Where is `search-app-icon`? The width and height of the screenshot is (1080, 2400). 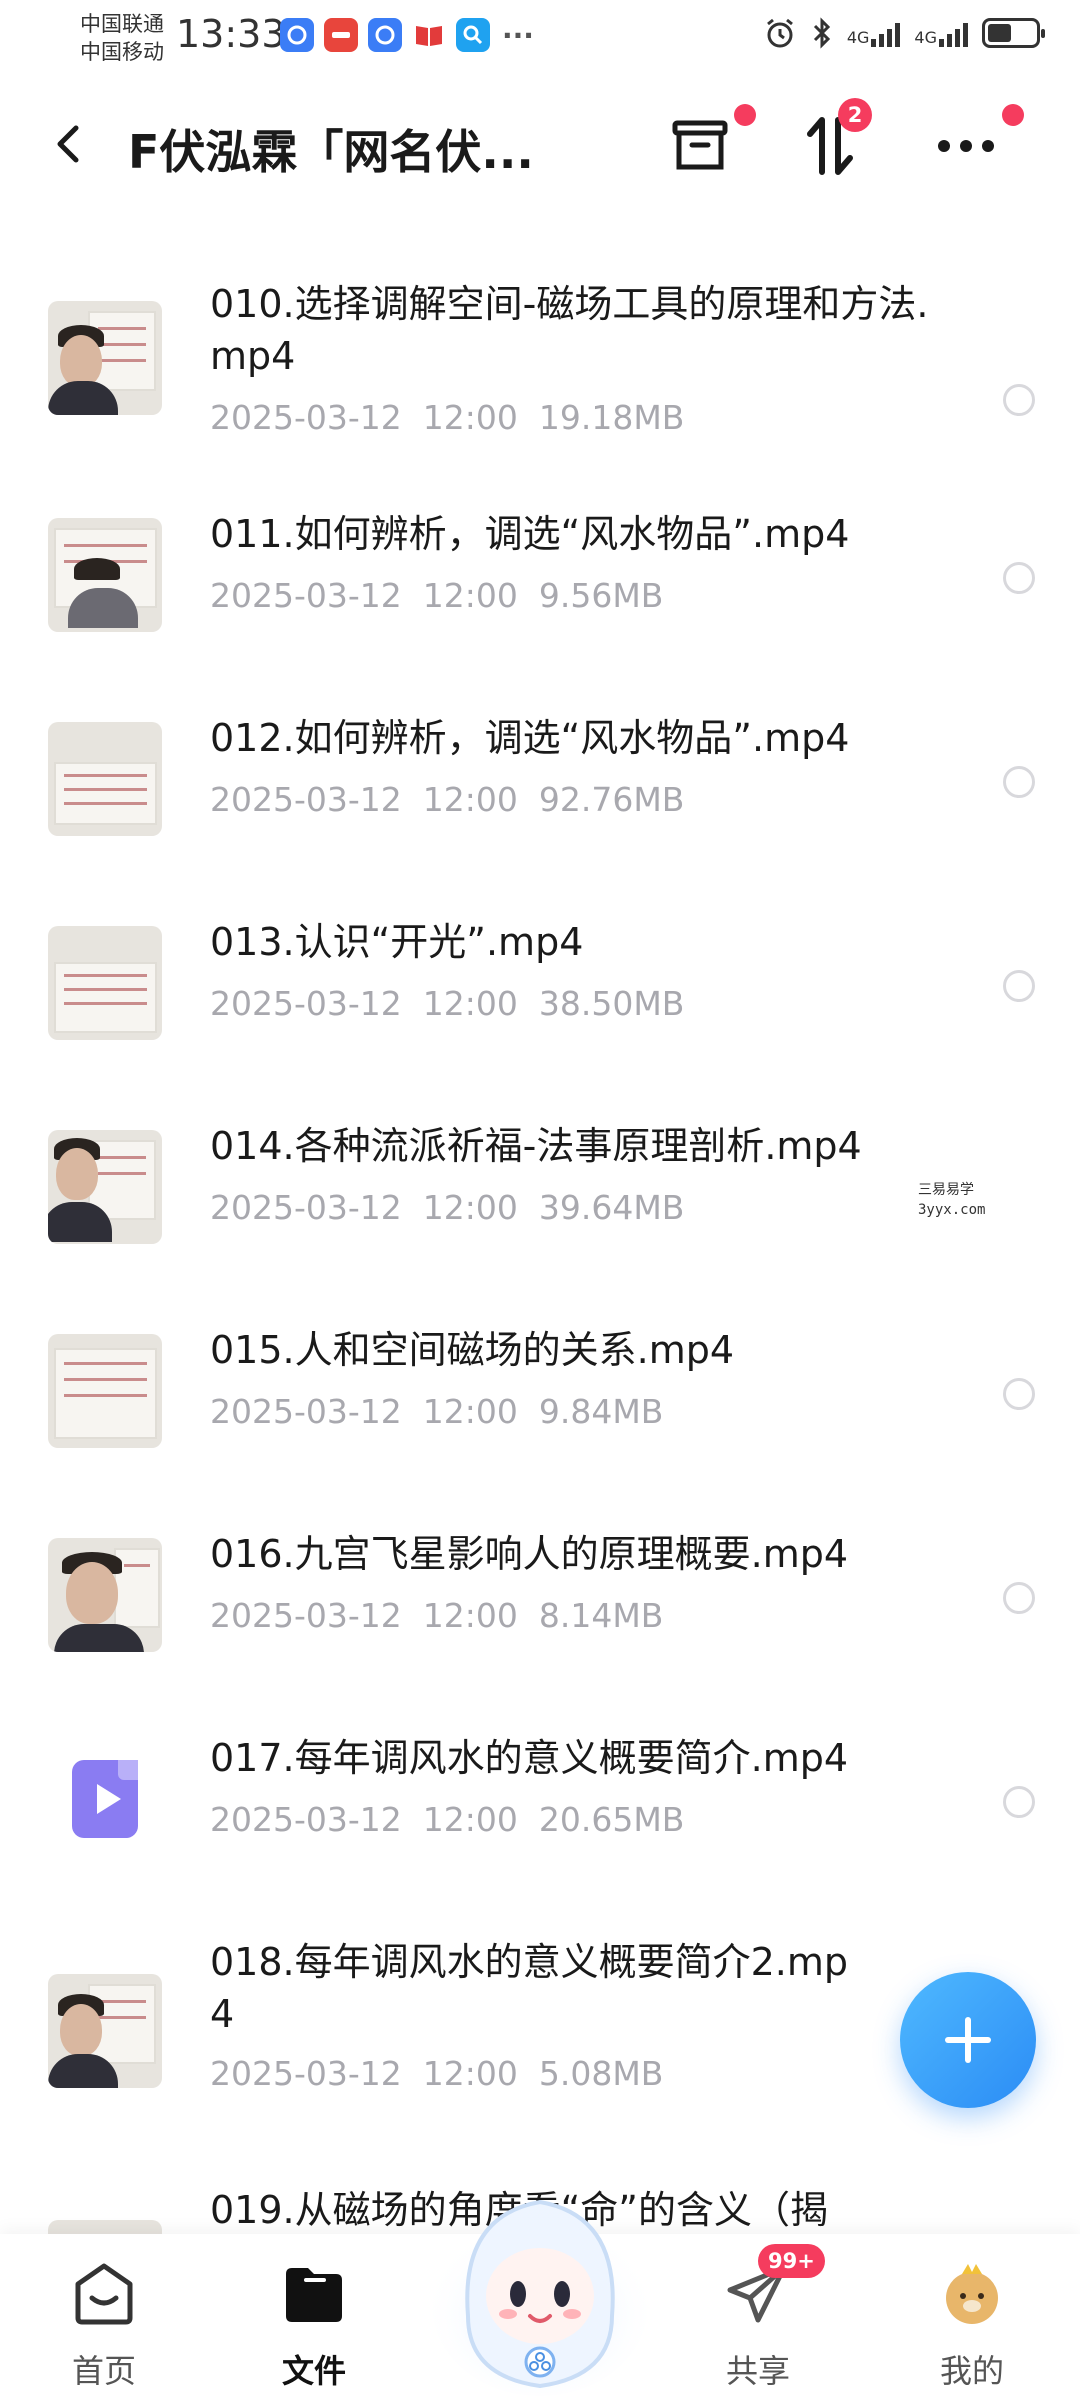 search-app-icon is located at coordinates (473, 35).